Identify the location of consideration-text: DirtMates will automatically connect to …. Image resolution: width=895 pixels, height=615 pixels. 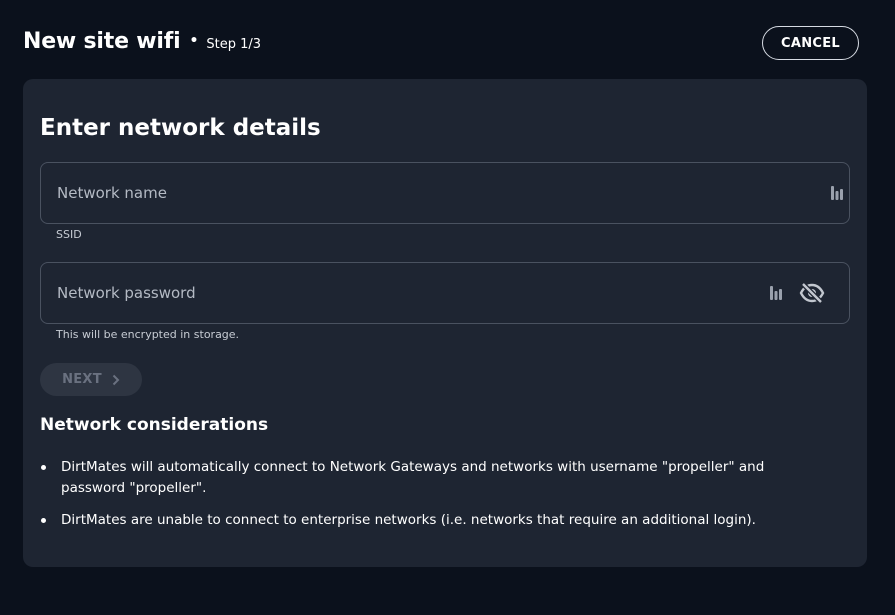
(413, 477).